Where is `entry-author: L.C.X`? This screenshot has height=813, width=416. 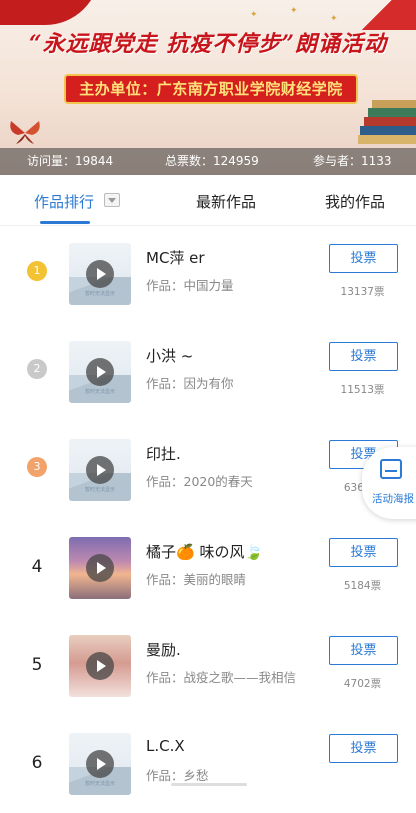
entry-author: L.C.X is located at coordinates (165, 746).